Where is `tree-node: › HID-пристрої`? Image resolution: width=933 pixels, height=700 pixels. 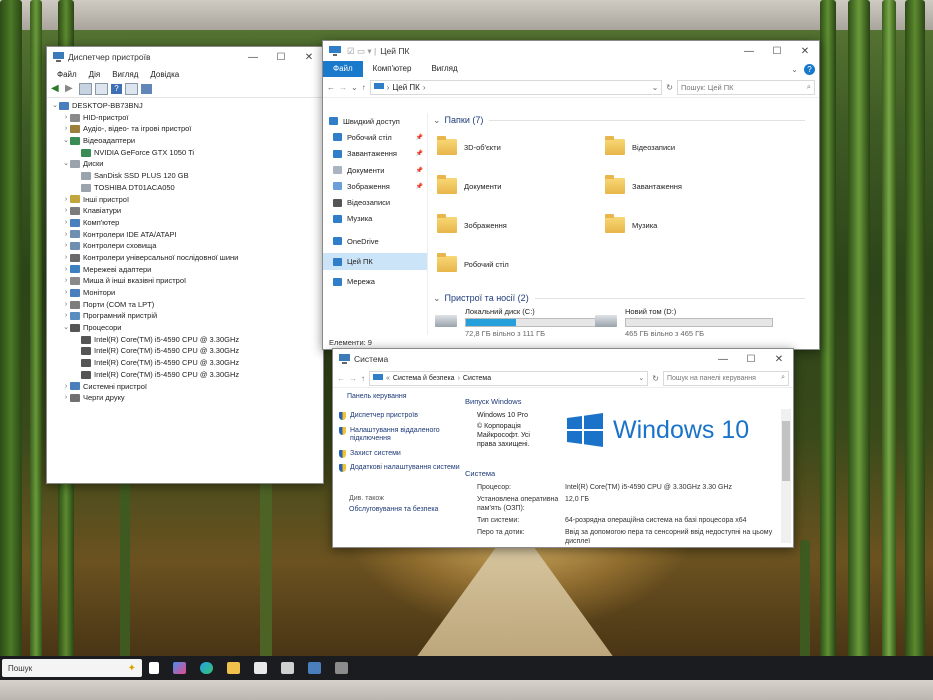 tree-node: › HID-пристрої is located at coordinates (185, 118).